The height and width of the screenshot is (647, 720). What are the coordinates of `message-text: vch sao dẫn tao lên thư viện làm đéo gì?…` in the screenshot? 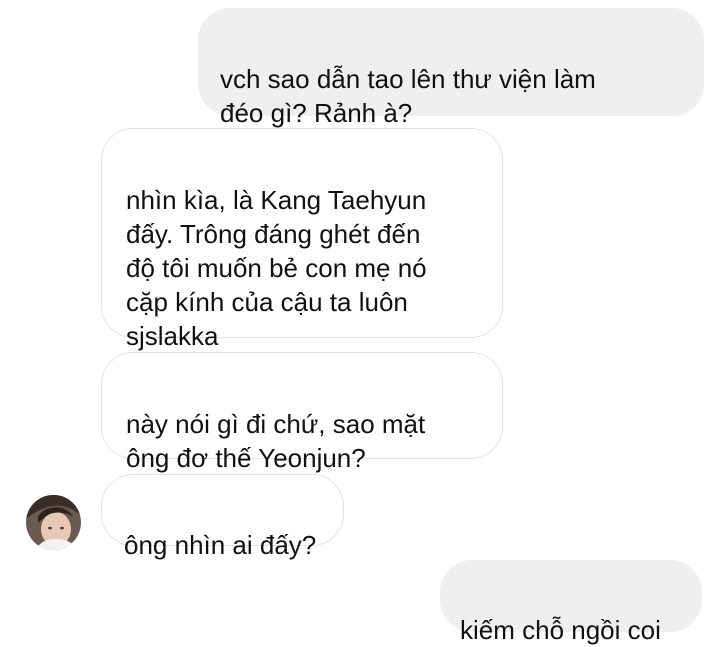 It's located at (408, 96).